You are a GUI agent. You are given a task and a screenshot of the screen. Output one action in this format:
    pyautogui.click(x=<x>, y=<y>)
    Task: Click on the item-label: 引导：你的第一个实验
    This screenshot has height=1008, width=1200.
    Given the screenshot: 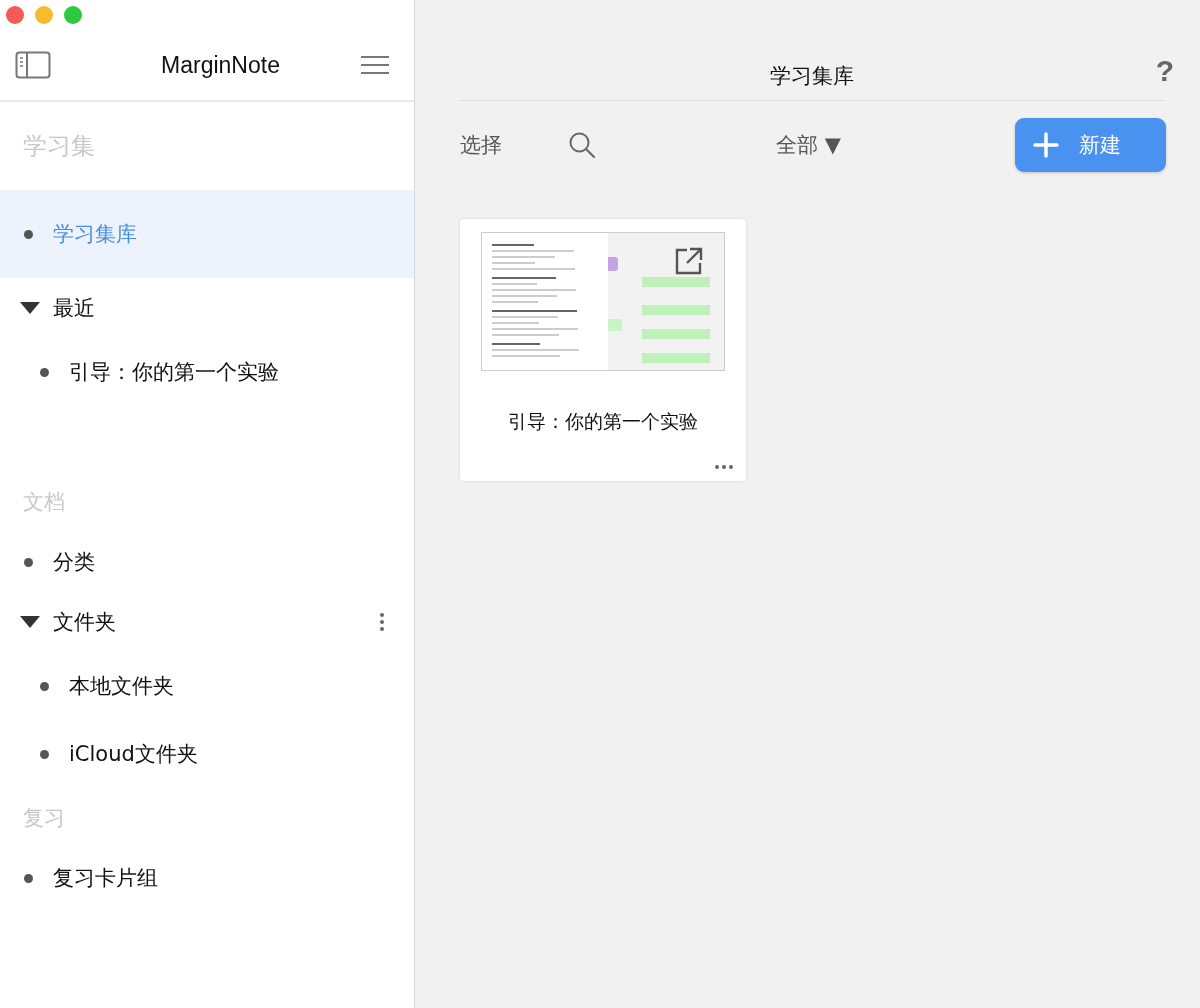 What is the action you would take?
    pyautogui.click(x=174, y=372)
    